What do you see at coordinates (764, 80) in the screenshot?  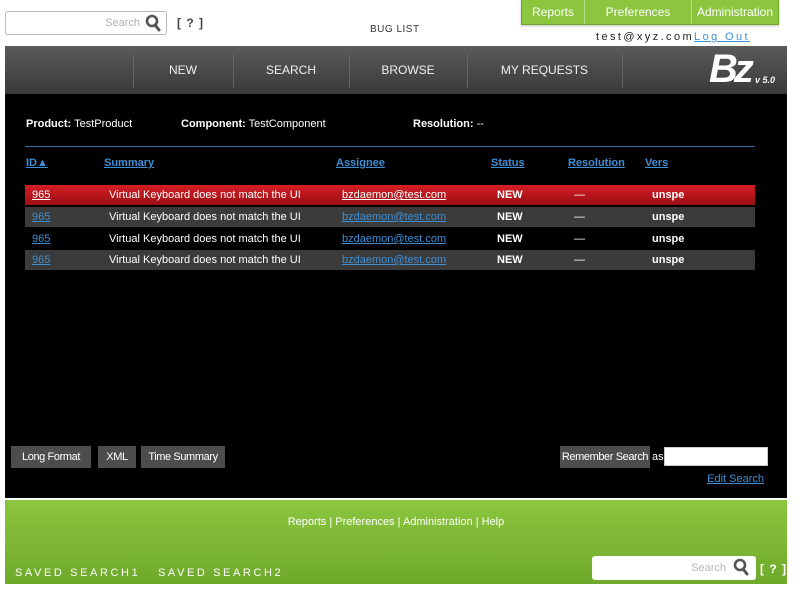 I see `logo-version: v 5.0` at bounding box center [764, 80].